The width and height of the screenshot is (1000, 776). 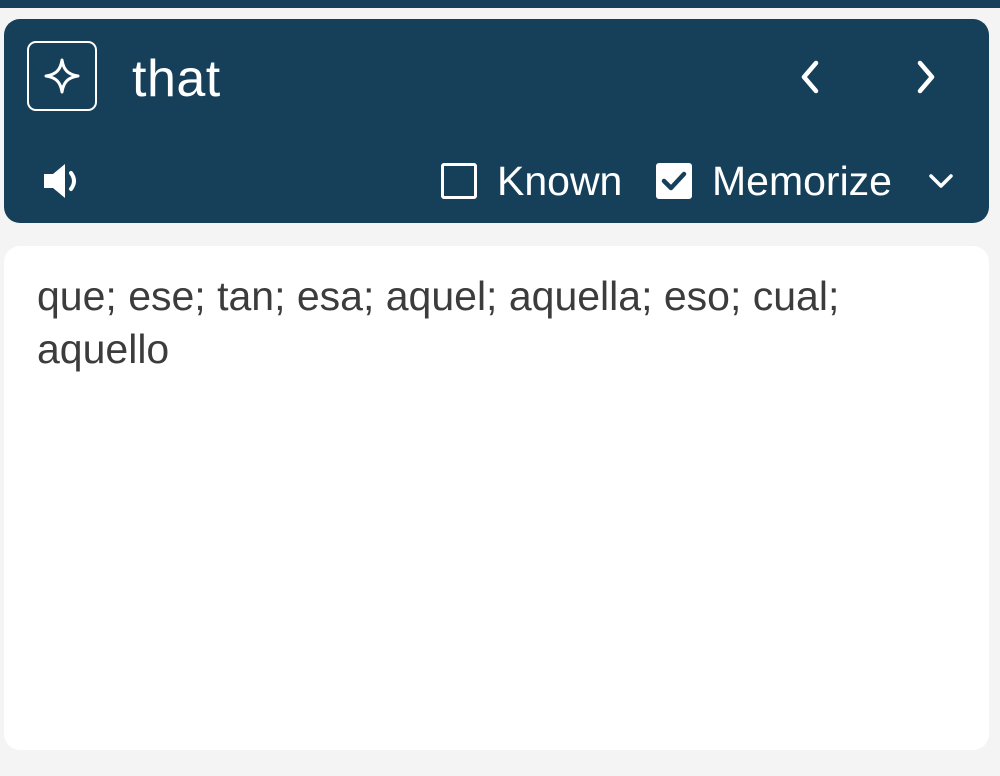 I want to click on ai-sparkle-button, so click(x=62, y=76).